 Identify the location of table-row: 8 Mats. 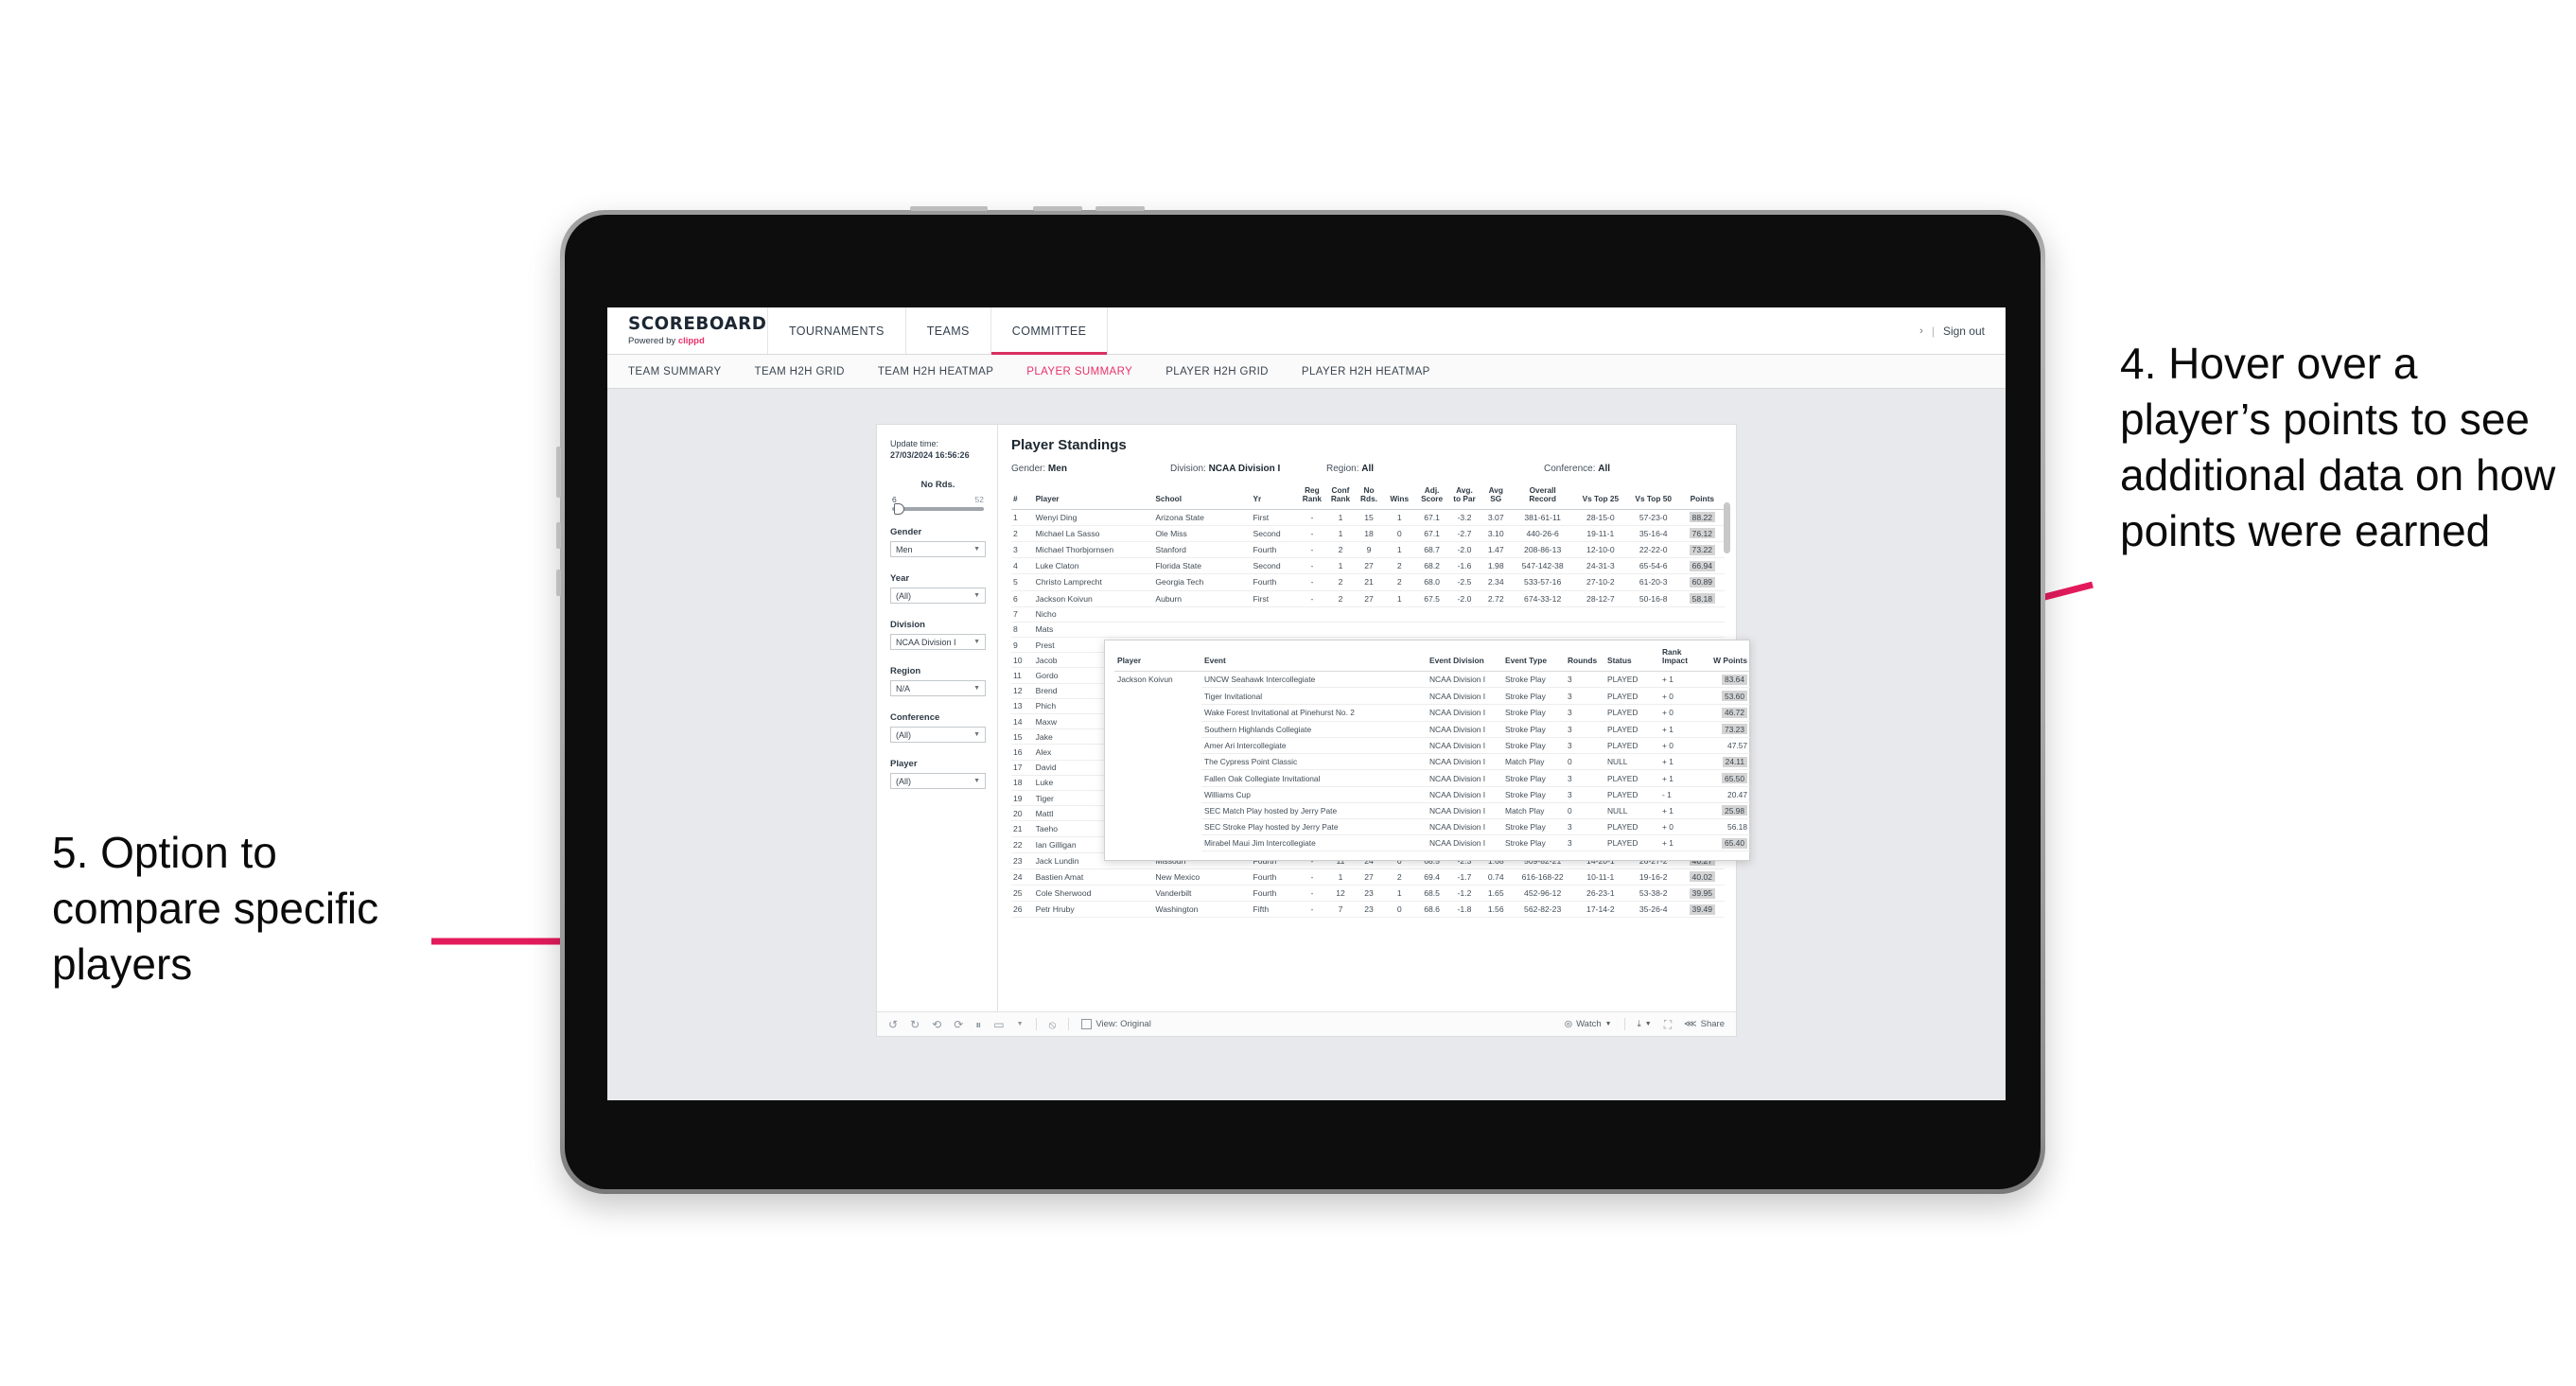
(1368, 630).